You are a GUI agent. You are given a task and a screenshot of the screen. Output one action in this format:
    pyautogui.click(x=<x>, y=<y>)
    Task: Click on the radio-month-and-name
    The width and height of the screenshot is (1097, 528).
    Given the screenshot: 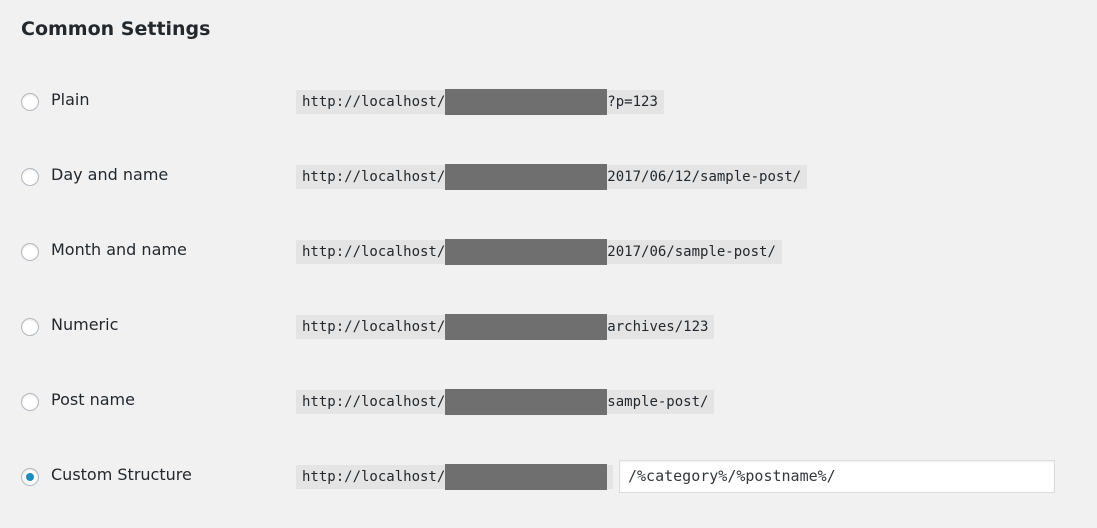 What is the action you would take?
    pyautogui.click(x=30, y=252)
    